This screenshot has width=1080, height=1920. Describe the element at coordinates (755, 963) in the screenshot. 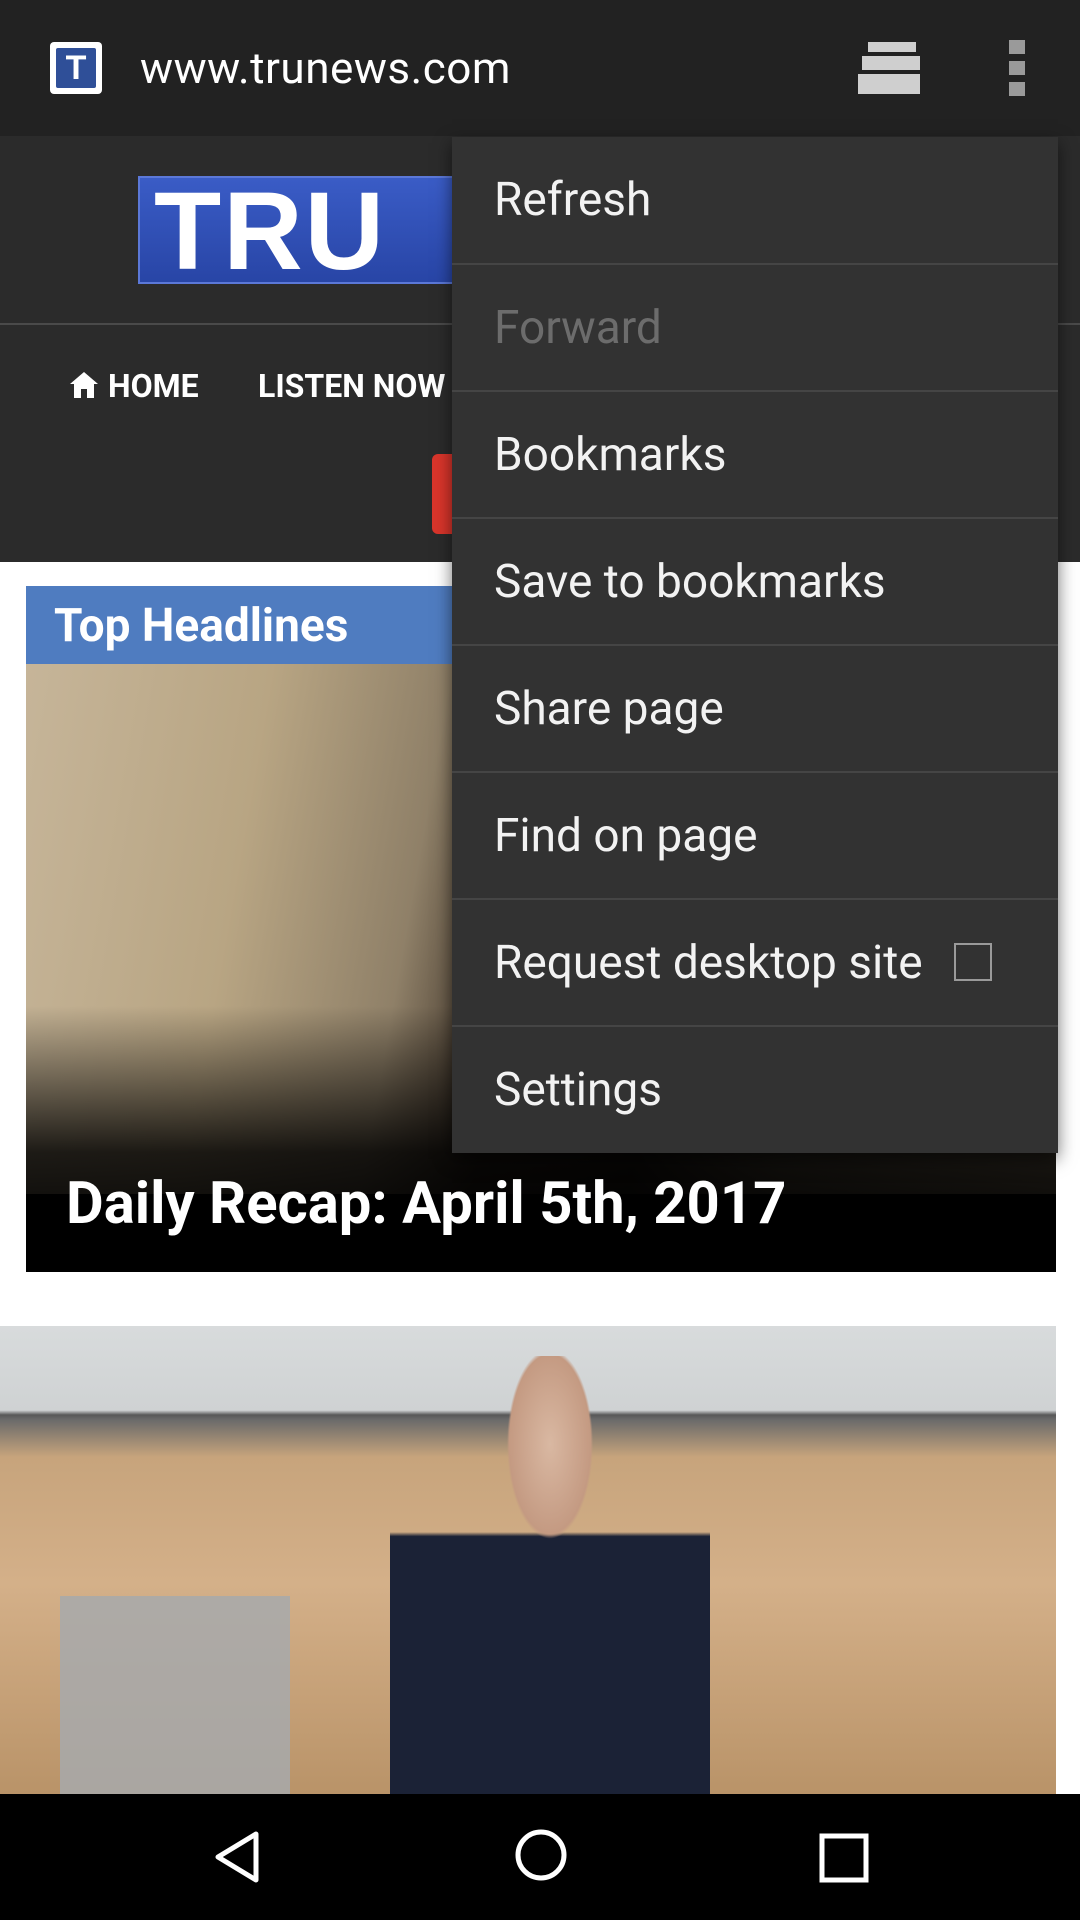

I see `menu-item-request-desktop-site: Request desktop site` at that location.